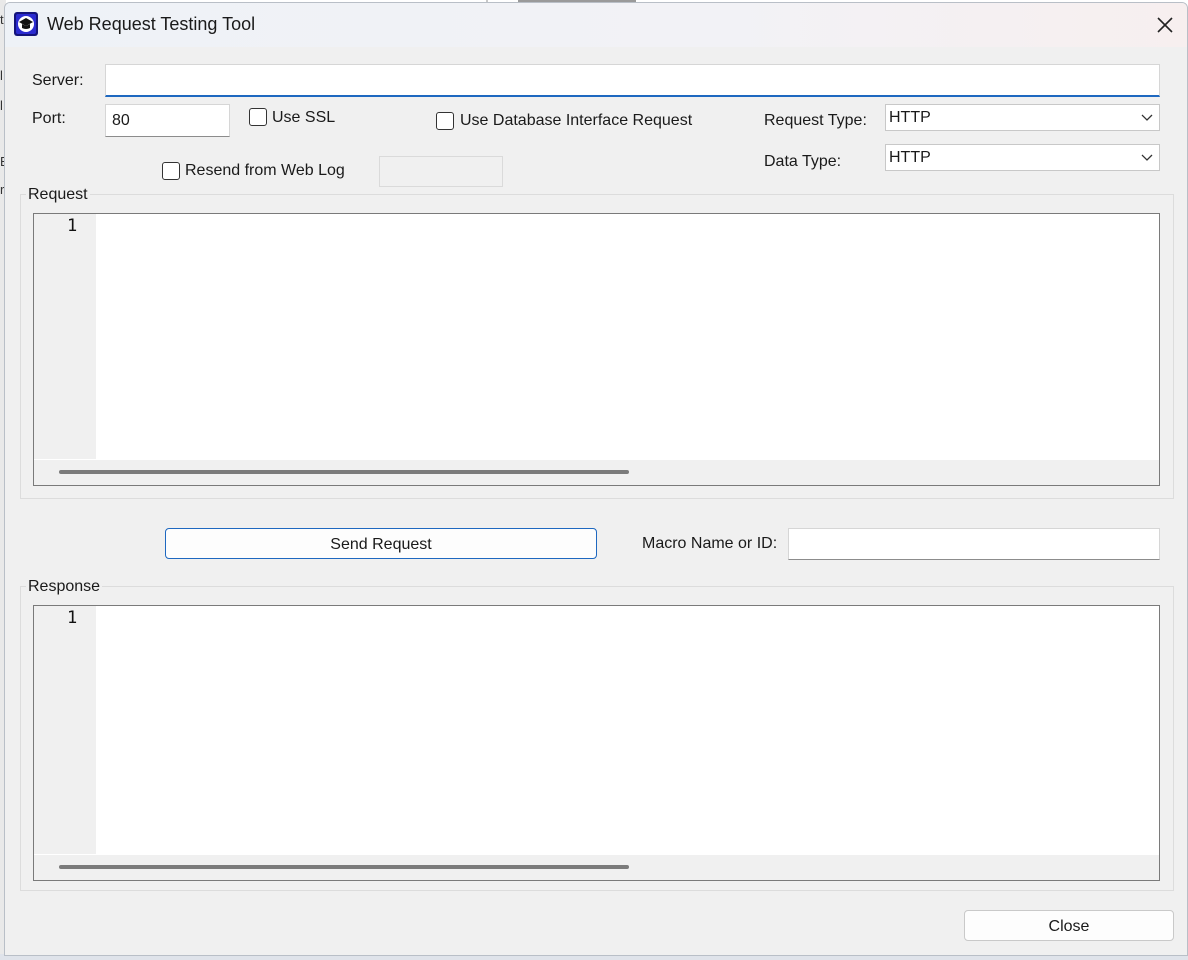 Image resolution: width=1188 pixels, height=960 pixels. Describe the element at coordinates (1165, 25) in the screenshot. I see `close-icon` at that location.